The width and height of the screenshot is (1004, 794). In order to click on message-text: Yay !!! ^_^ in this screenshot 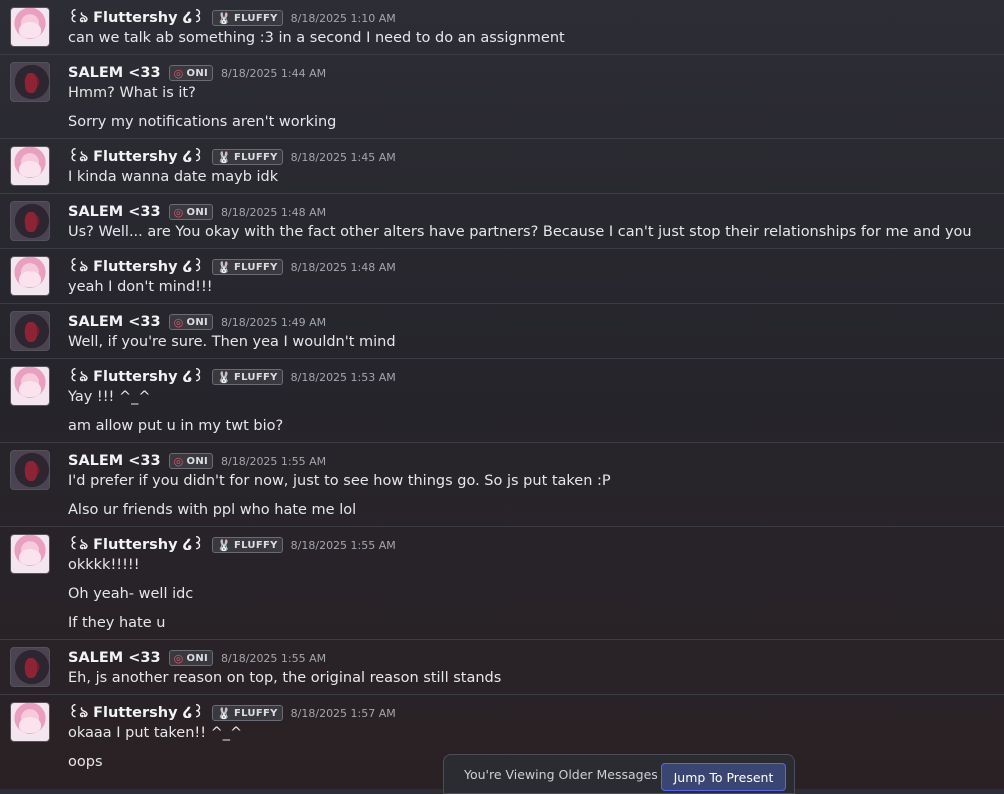, I will do `click(109, 397)`.